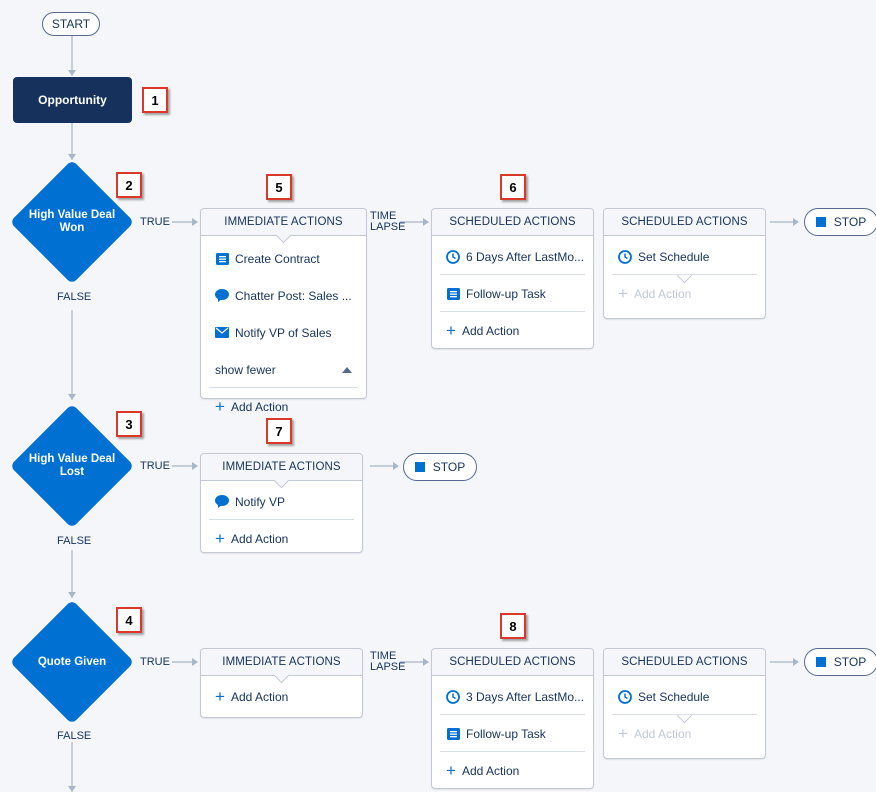 Image resolution: width=876 pixels, height=792 pixels. What do you see at coordinates (155, 100) in the screenshot?
I see `callout-marker-1: 1` at bounding box center [155, 100].